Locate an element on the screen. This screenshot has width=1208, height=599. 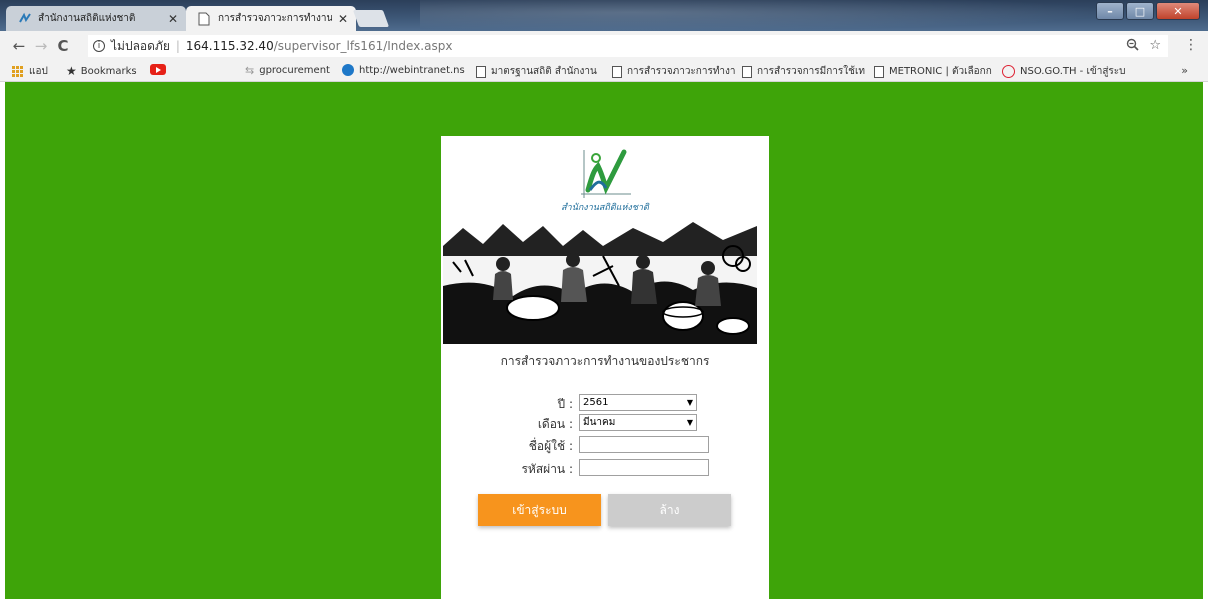
youtube-icon is located at coordinates (158, 69).